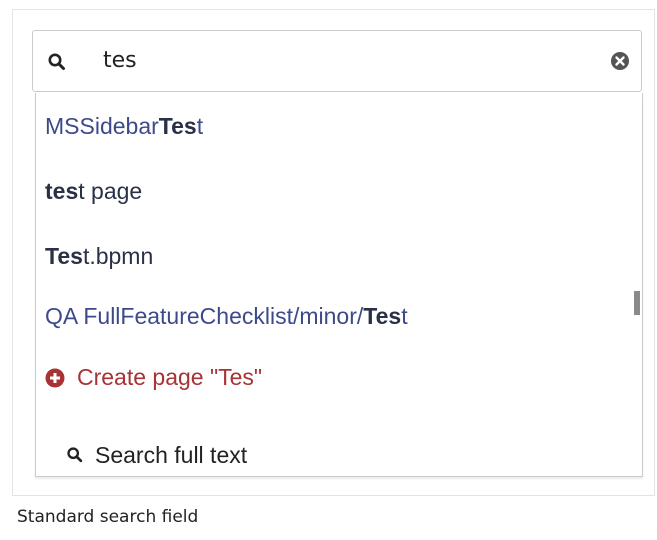 This screenshot has width=657, height=540. What do you see at coordinates (171, 455) in the screenshot?
I see `search-full-text-label: Search full text` at bounding box center [171, 455].